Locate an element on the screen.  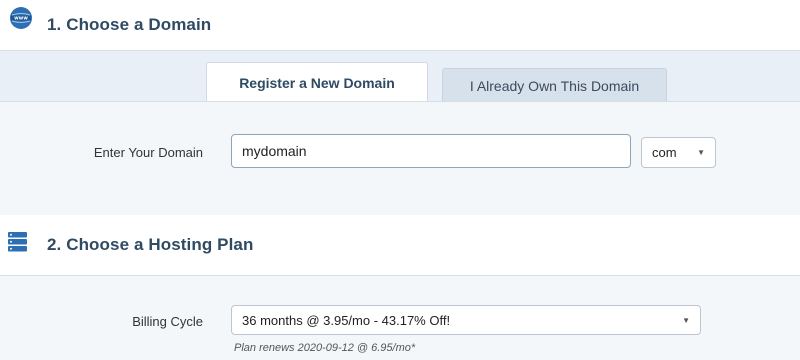
section-title: 2. Choose a Hosting Plan is located at coordinates (150, 244).